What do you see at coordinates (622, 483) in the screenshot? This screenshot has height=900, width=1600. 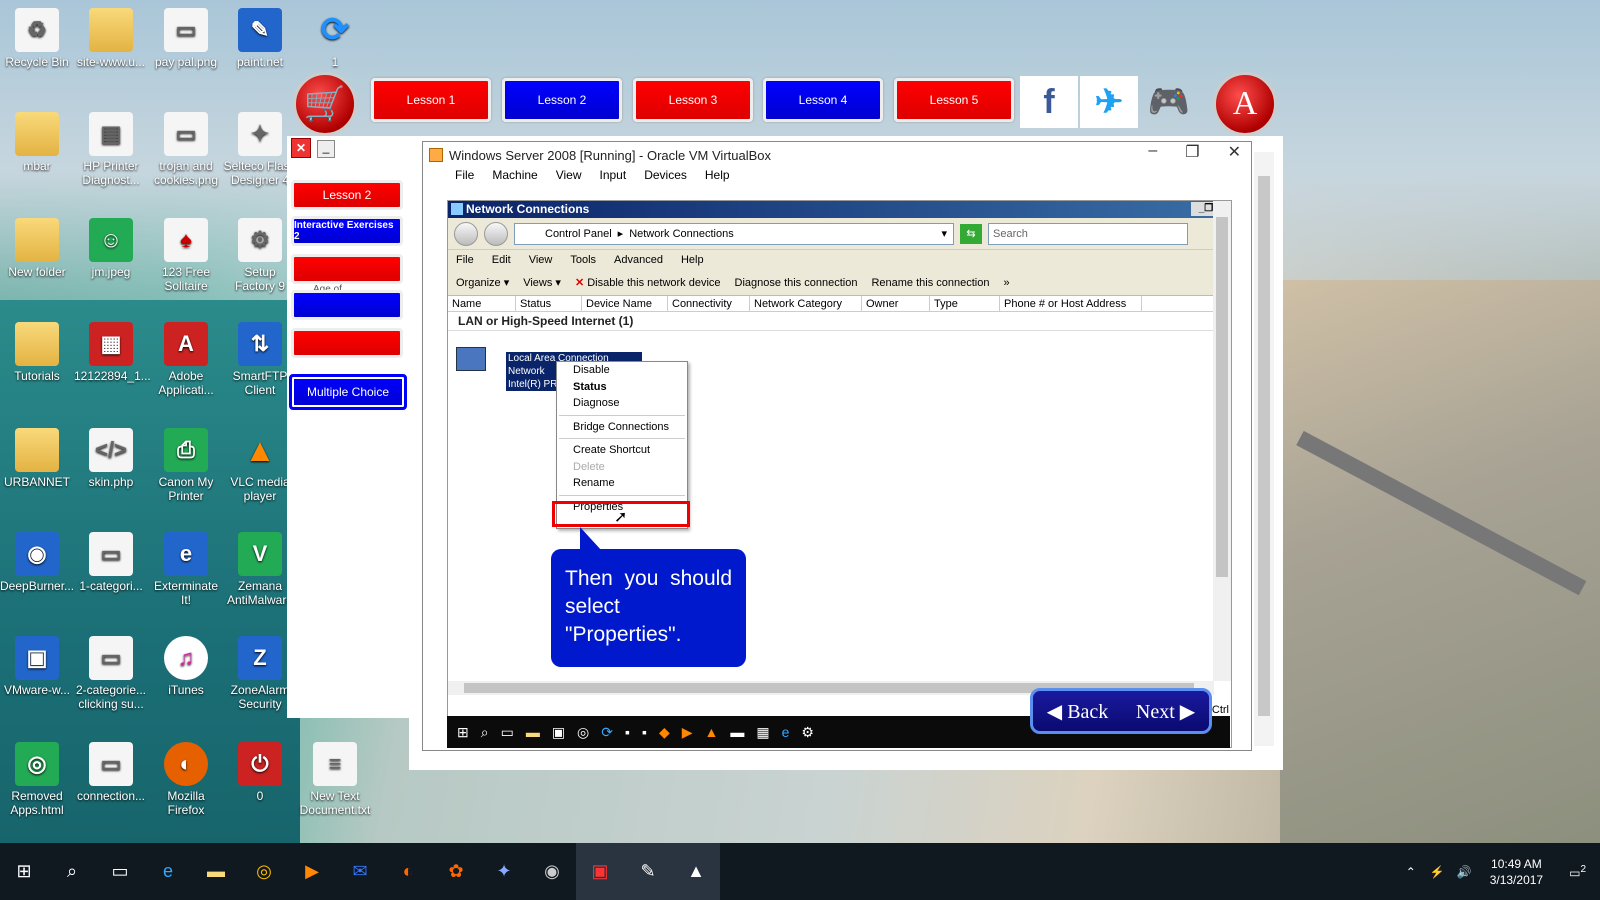 I see `ctx-rename: Rename` at bounding box center [622, 483].